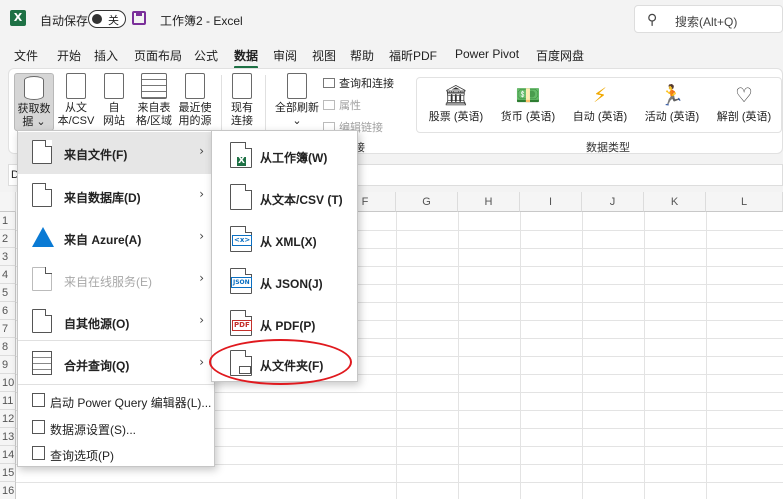  I want to click on azure-icon, so click(43, 237).